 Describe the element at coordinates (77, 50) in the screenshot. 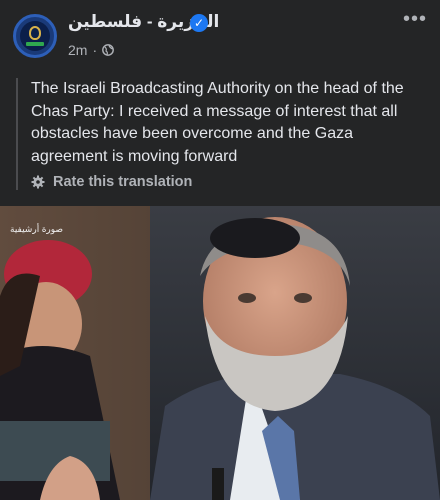

I see `post-time: 2m` at that location.